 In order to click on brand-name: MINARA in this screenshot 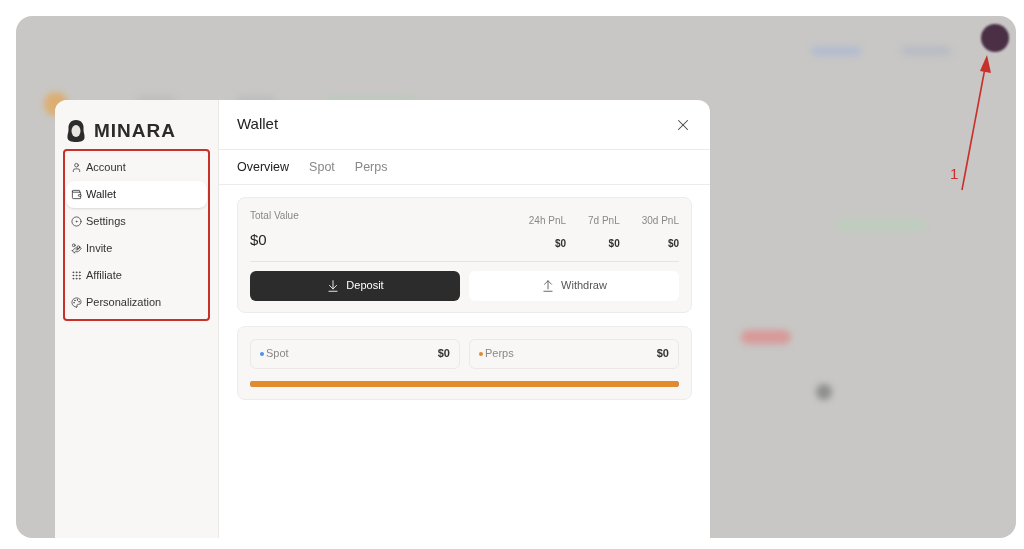, I will do `click(135, 130)`.